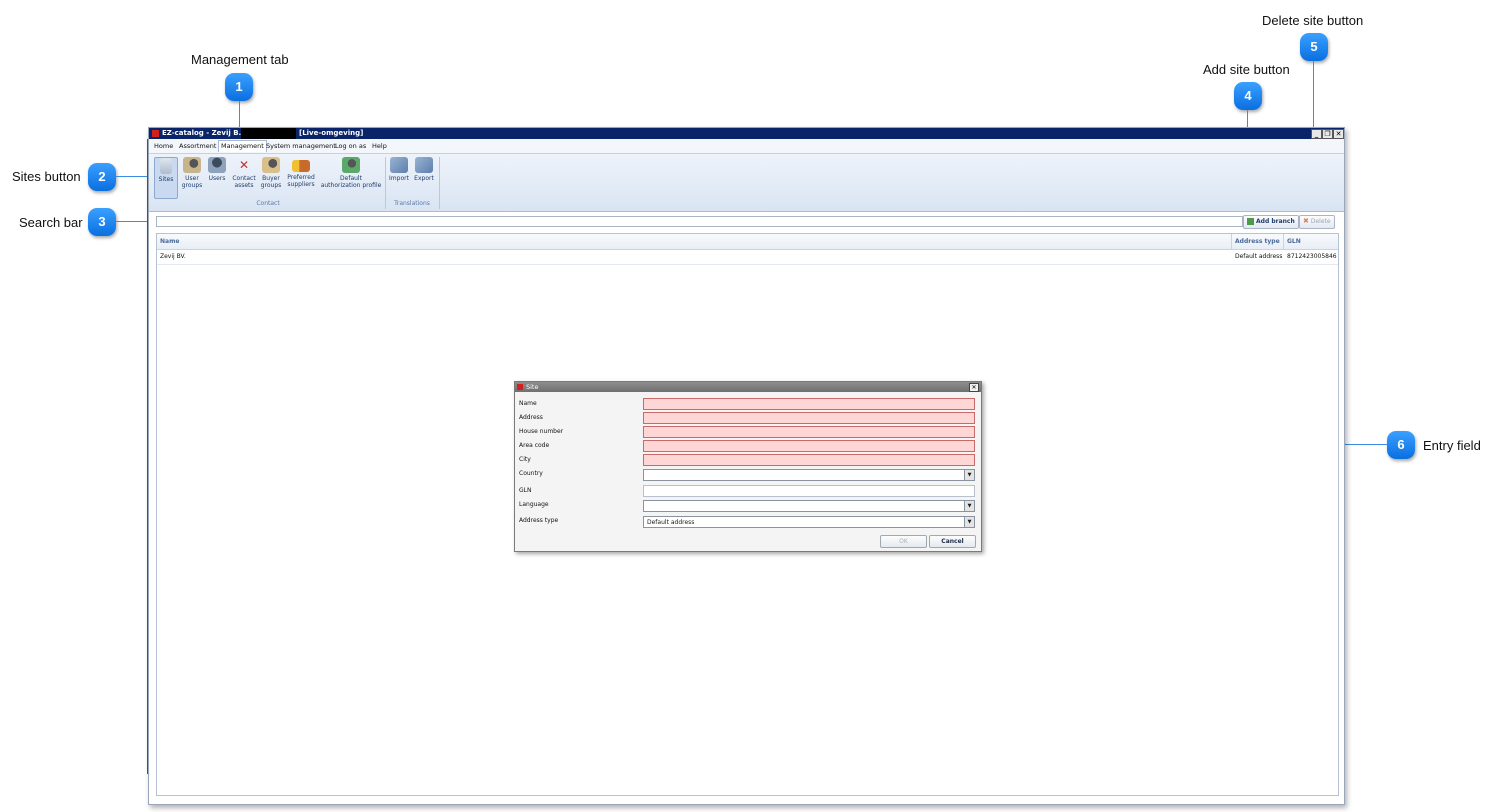  I want to click on sites-label: Sites, so click(166, 179).